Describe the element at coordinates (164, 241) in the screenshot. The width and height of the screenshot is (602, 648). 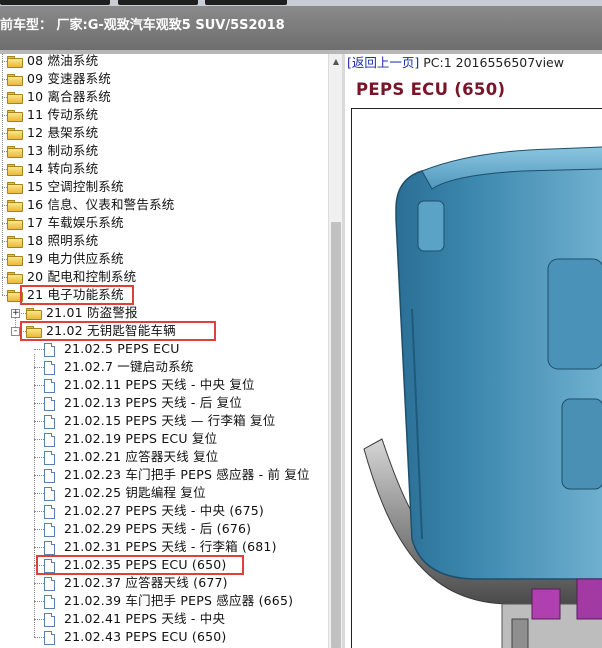
I see `tree-folder-item: 18 照明系统` at that location.